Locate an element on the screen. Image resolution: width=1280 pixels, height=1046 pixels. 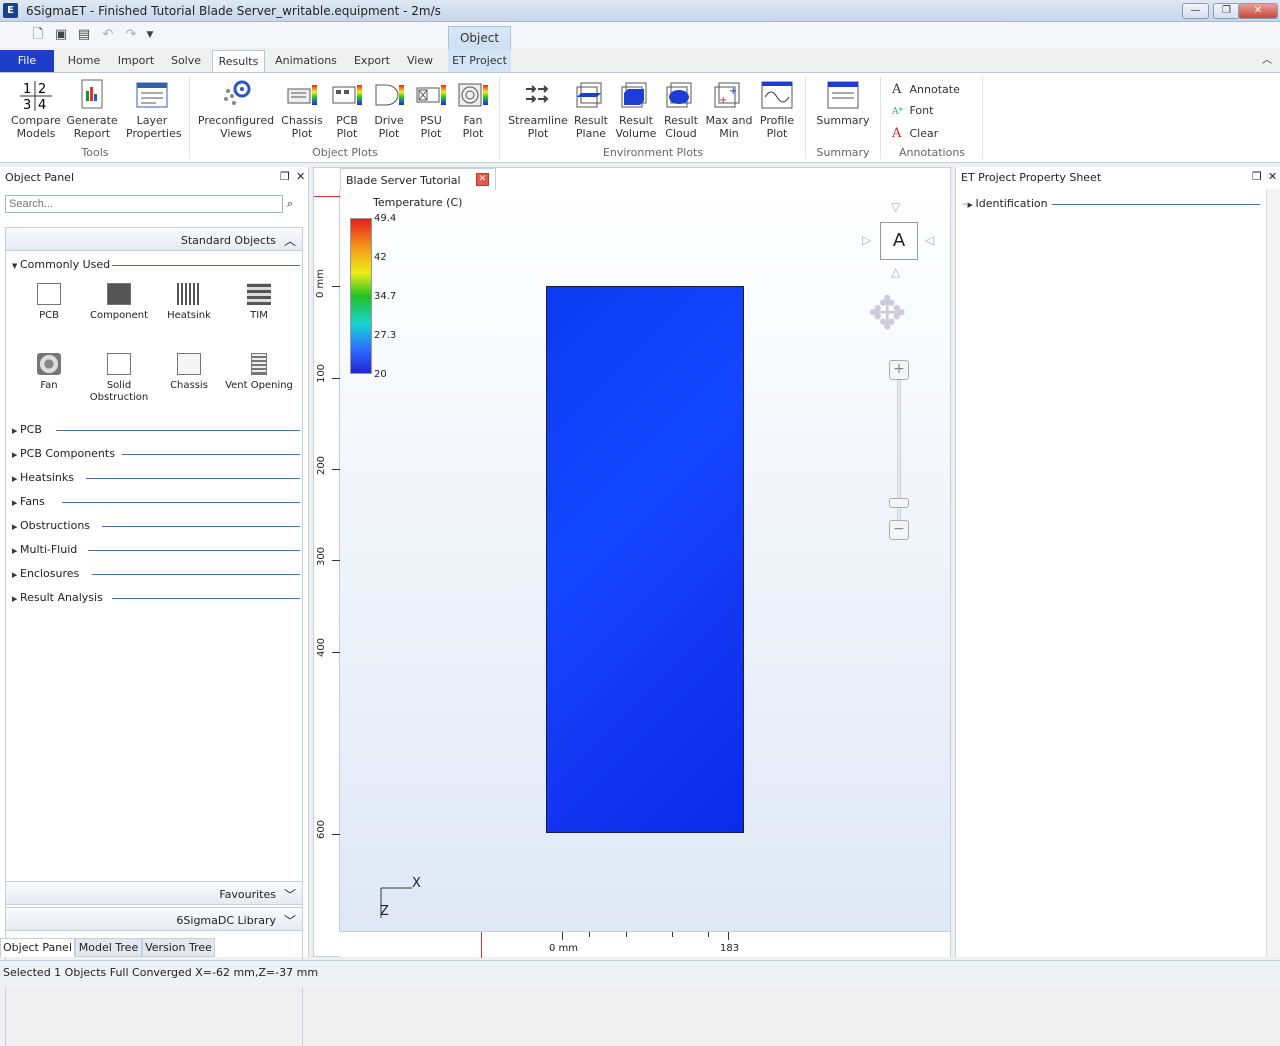
preconfigured-views-button: Preconfigured Views is located at coordinates (236, 109).